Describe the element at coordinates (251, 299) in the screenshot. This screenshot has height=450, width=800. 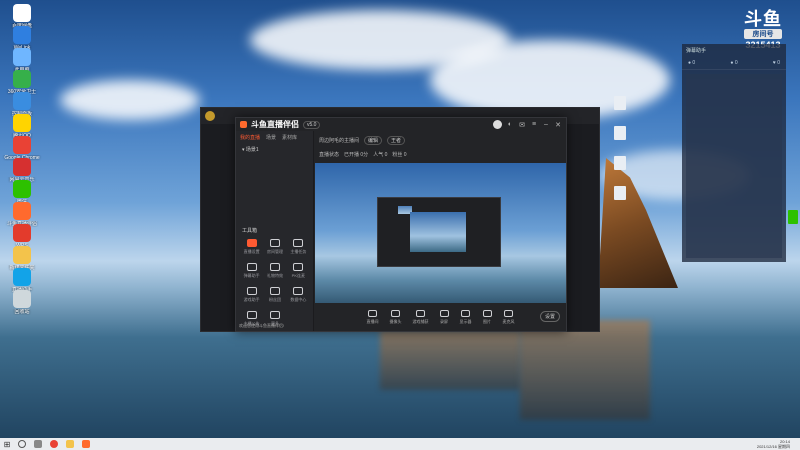
I see `tool-label: 游戏助手` at that location.